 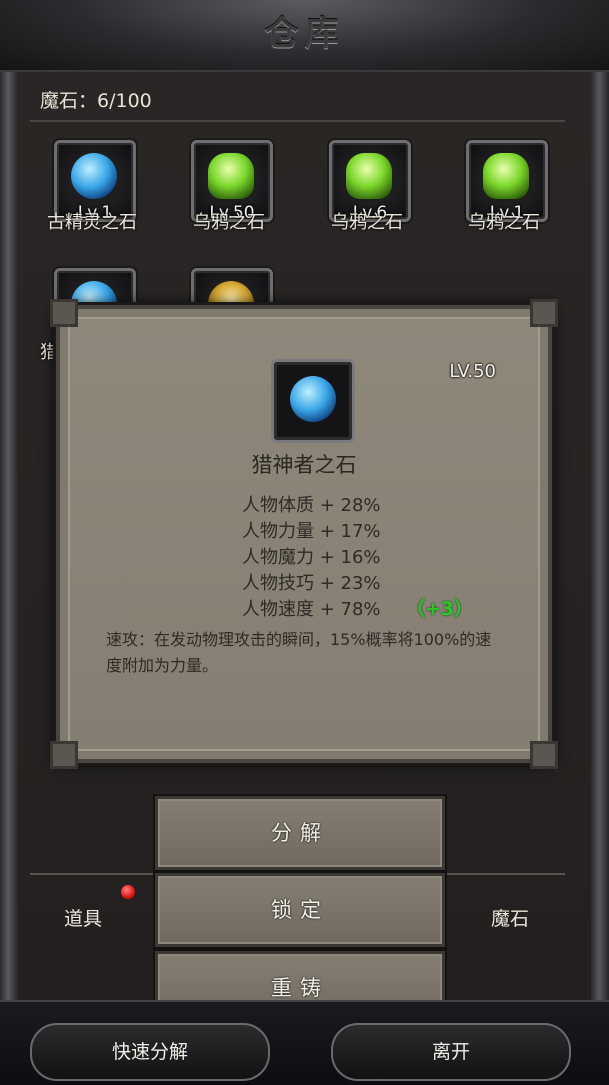 What do you see at coordinates (300, 910) in the screenshot?
I see `lock-button: 锁定` at bounding box center [300, 910].